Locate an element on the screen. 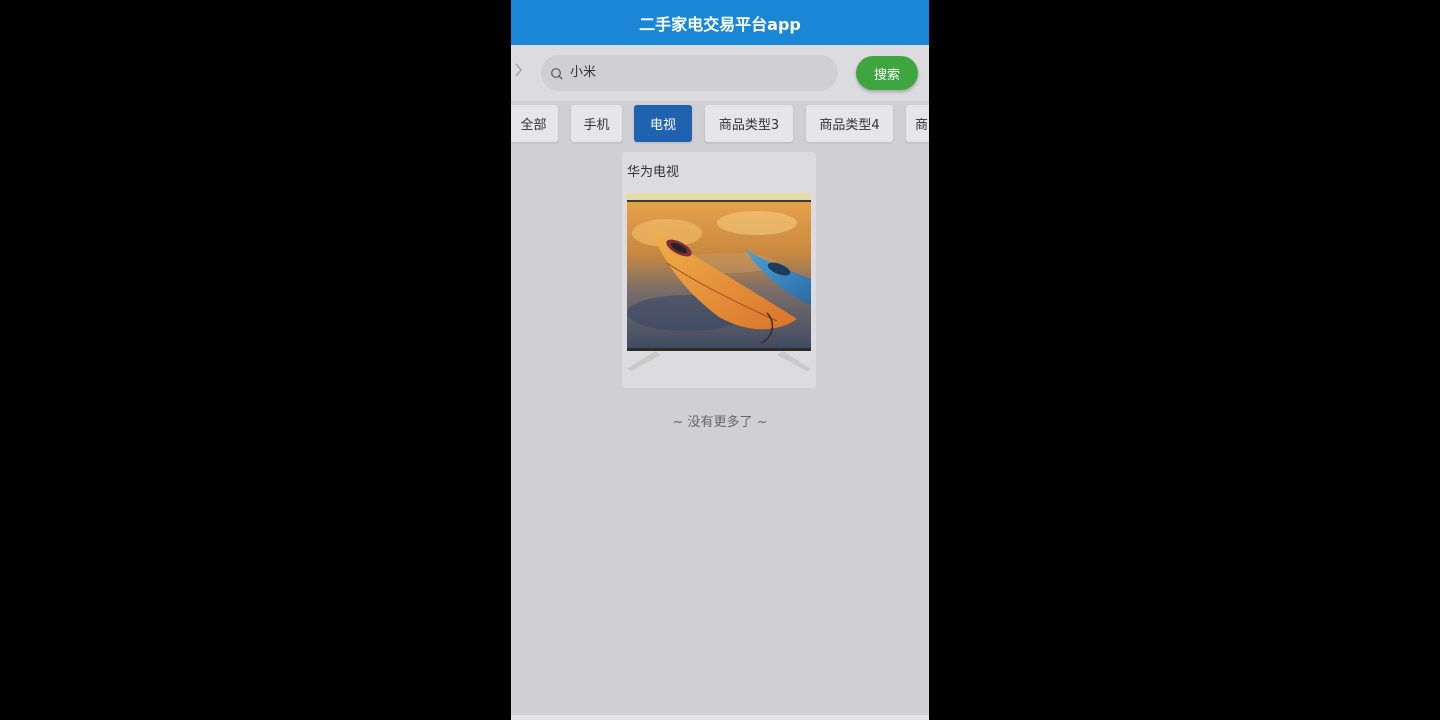 The width and height of the screenshot is (1440, 720). list-end-text: ~ 没有更多了 ~ is located at coordinates (720, 422).